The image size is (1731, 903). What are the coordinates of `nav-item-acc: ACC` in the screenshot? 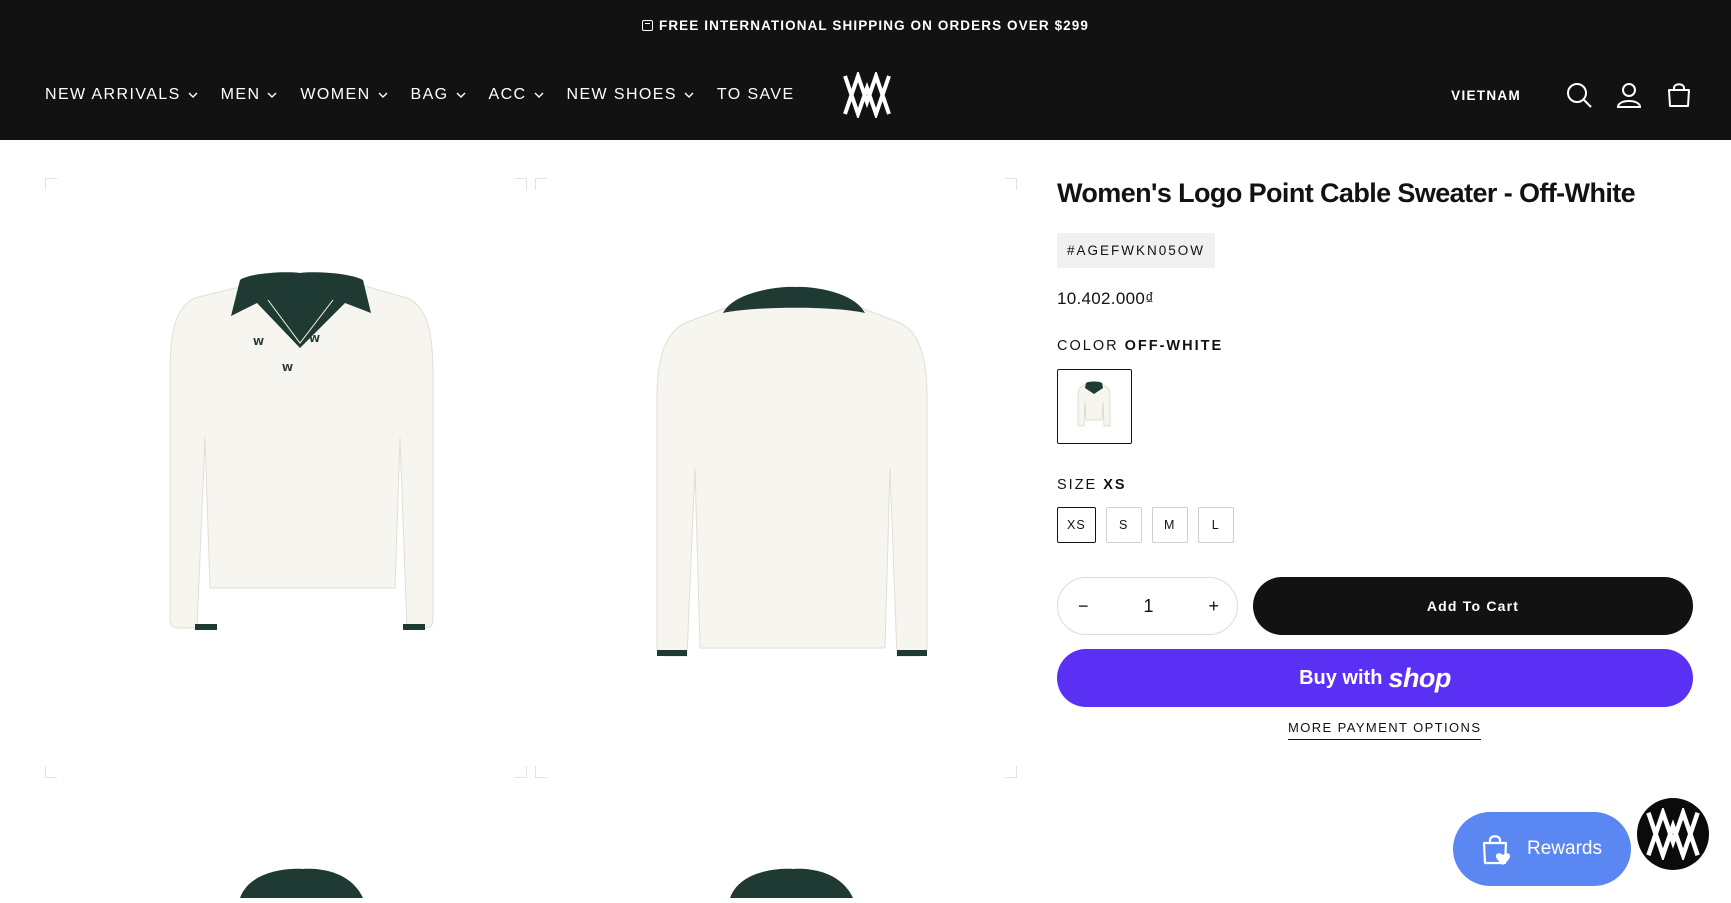 It's located at (517, 95).